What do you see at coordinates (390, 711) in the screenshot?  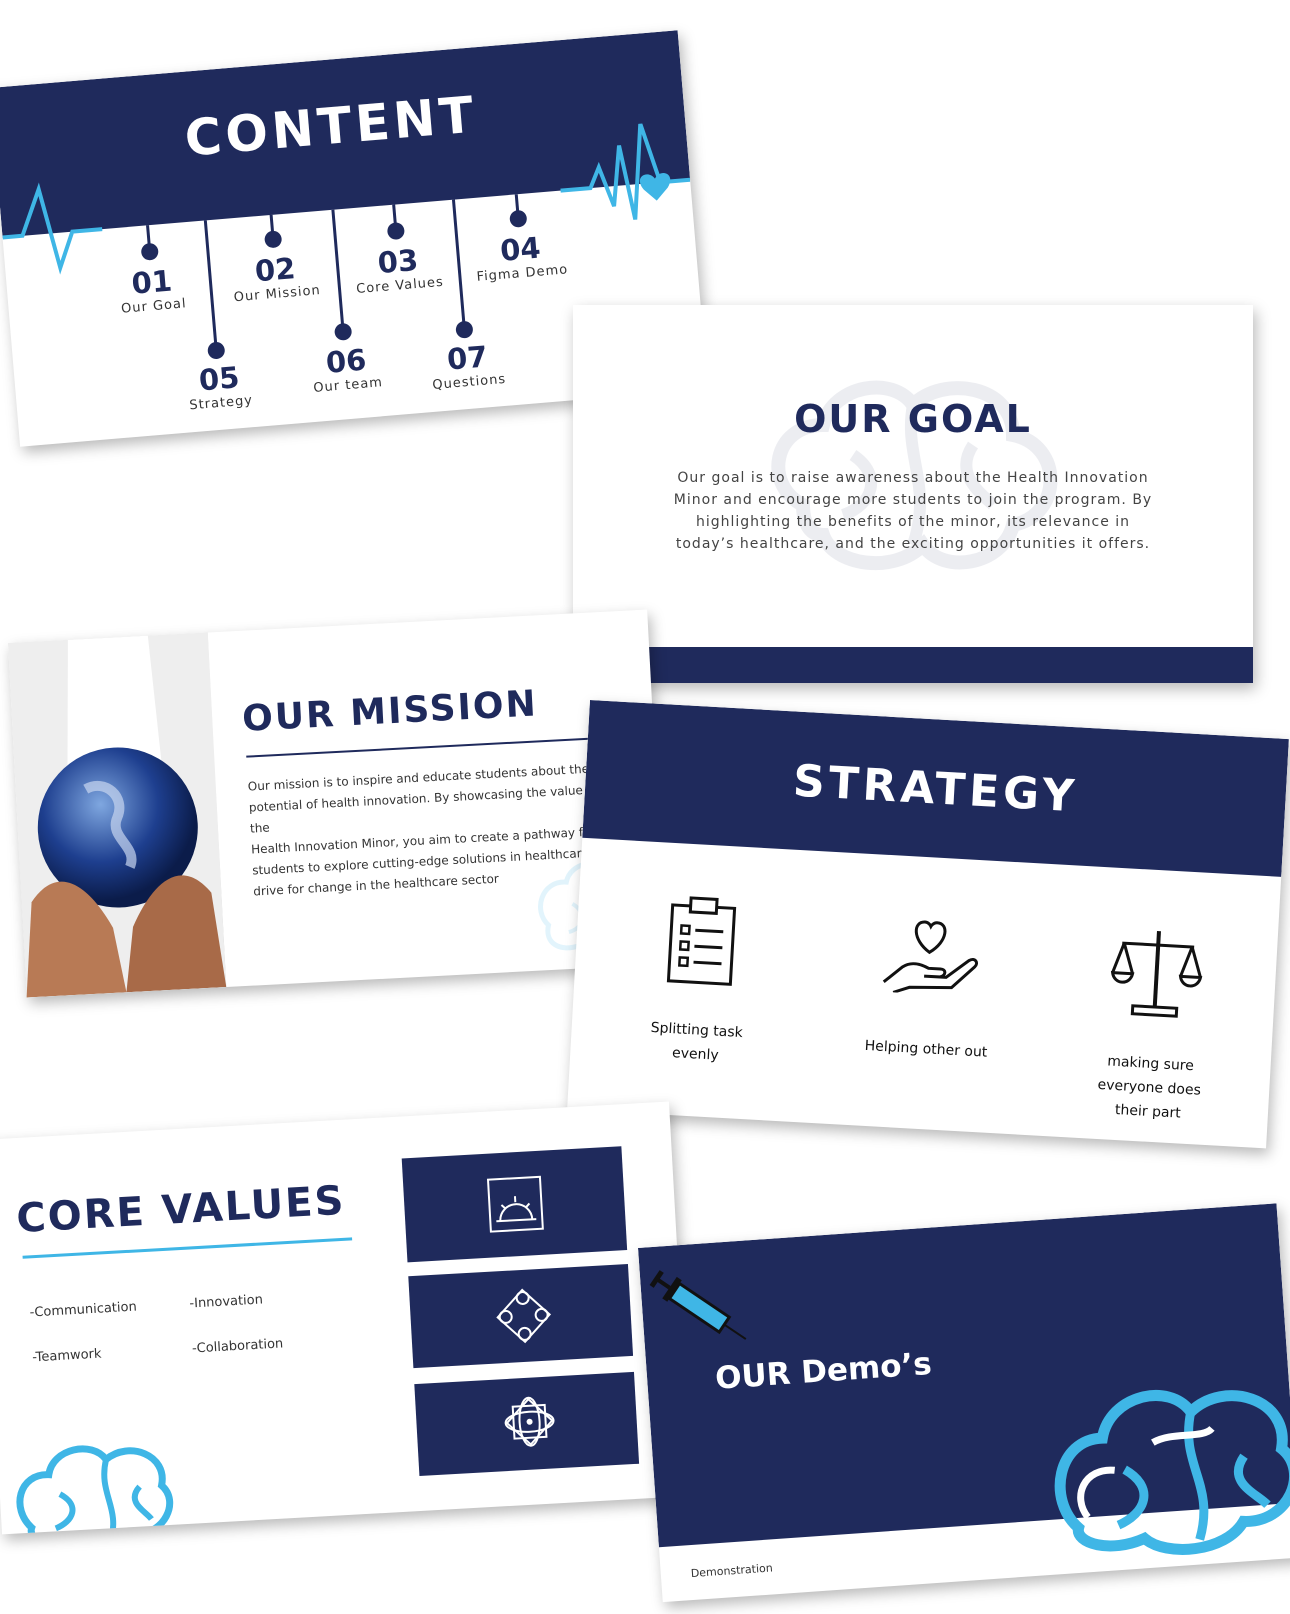 I see `mission-title: OUR MISSION` at bounding box center [390, 711].